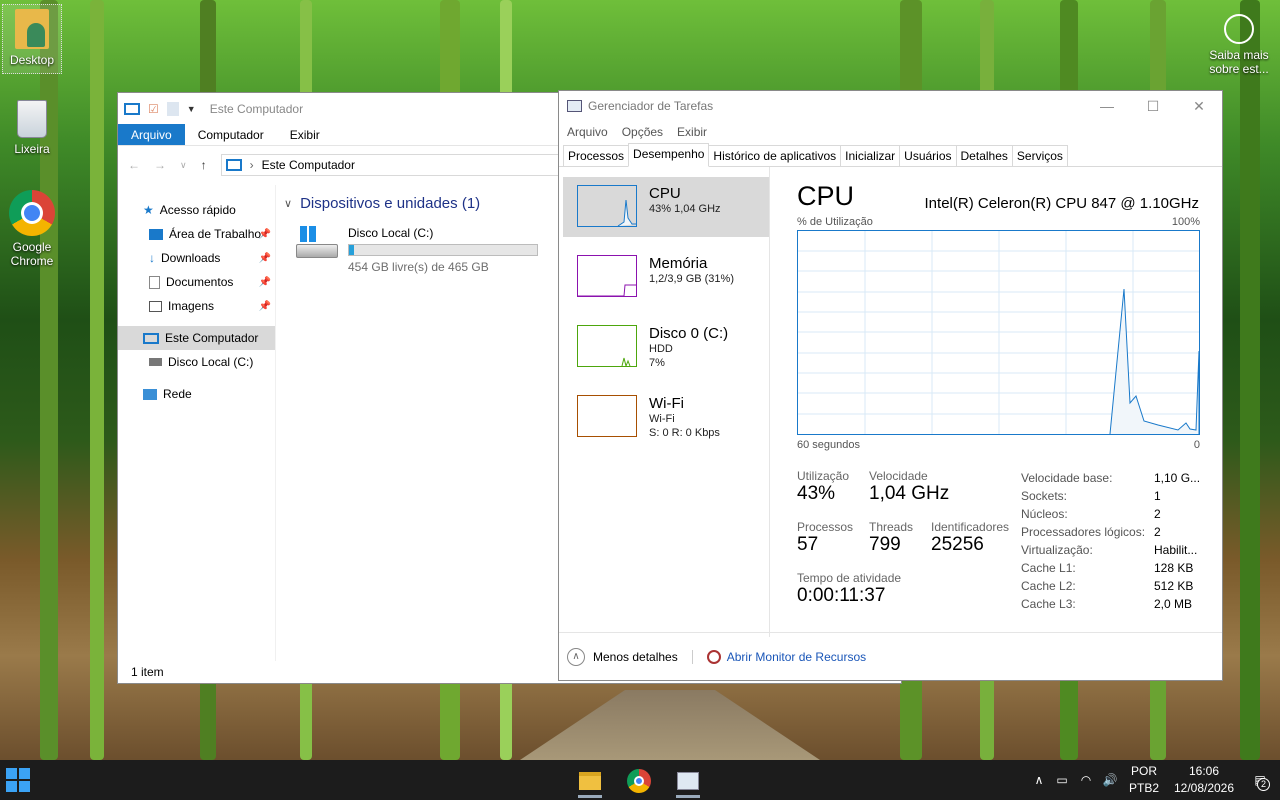 The image size is (1280, 800). What do you see at coordinates (890, 132) in the screenshot?
I see `tm-menubar: Arquivo Opções Exibir` at bounding box center [890, 132].